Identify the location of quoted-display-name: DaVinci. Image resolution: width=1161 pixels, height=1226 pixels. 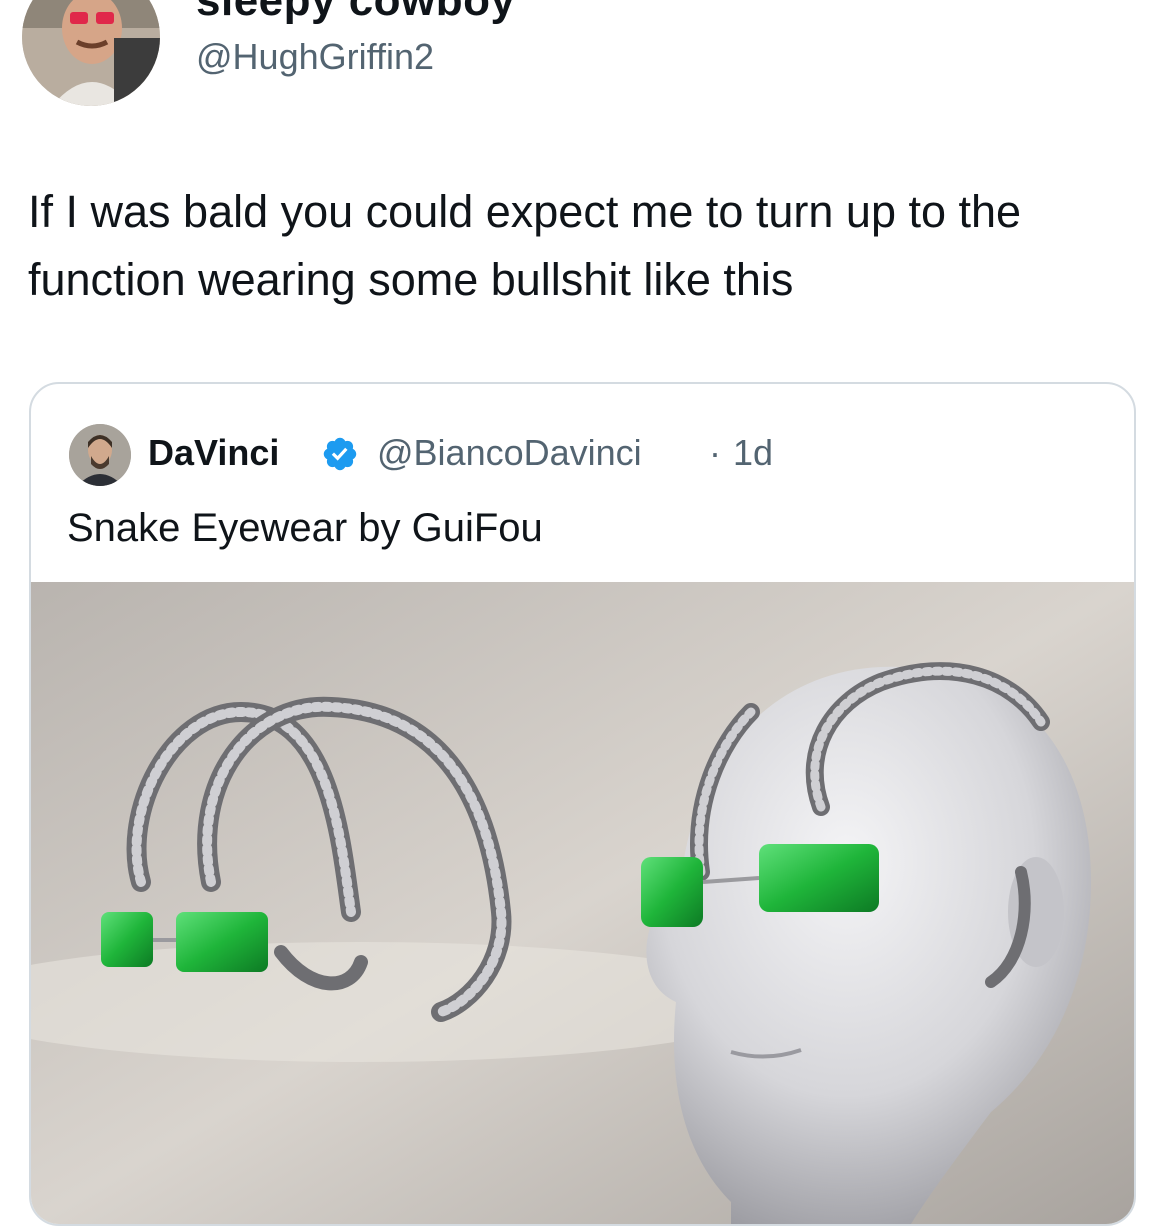
(213, 453).